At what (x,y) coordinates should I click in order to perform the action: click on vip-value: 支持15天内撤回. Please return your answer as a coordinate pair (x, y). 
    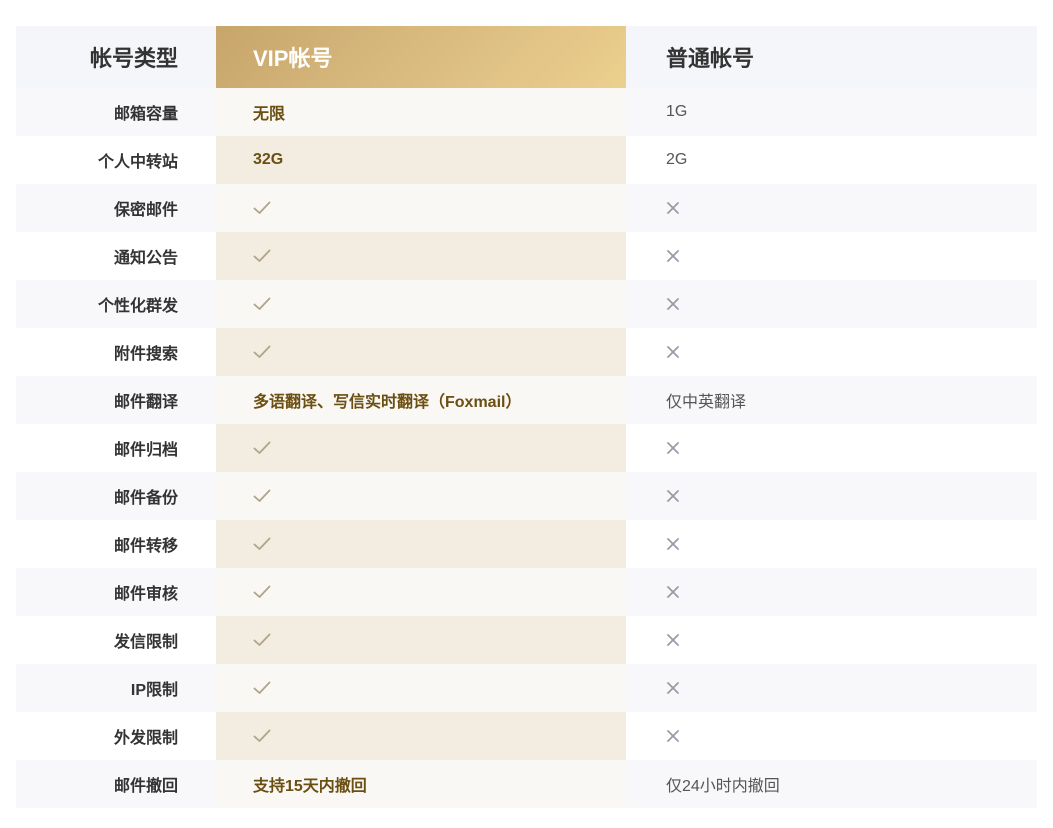
    Looking at the image, I should click on (421, 784).